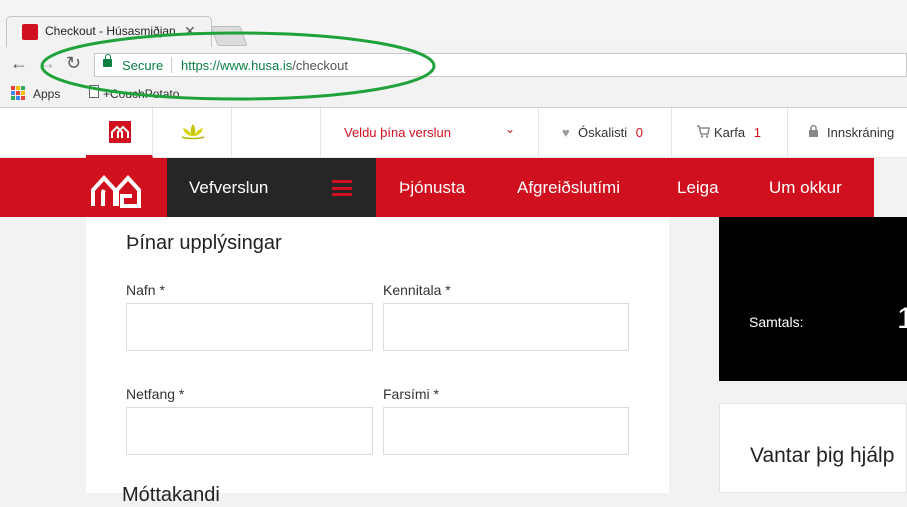 This screenshot has height=507, width=907. What do you see at coordinates (813, 299) in the screenshot?
I see `order-summary-box` at bounding box center [813, 299].